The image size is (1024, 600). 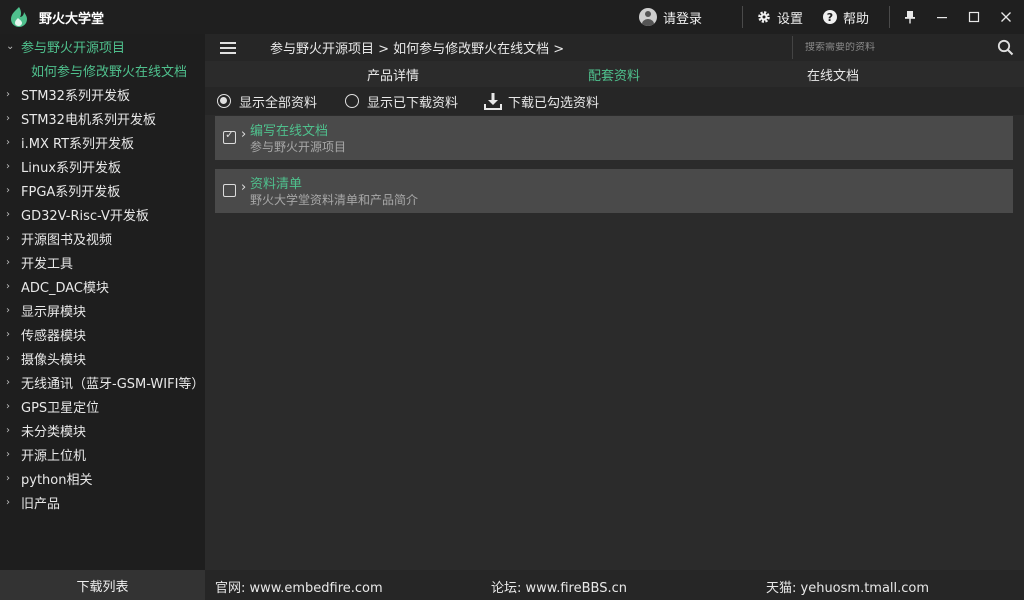 I want to click on sidebar-item: › STM32系列开发板, so click(x=102, y=94).